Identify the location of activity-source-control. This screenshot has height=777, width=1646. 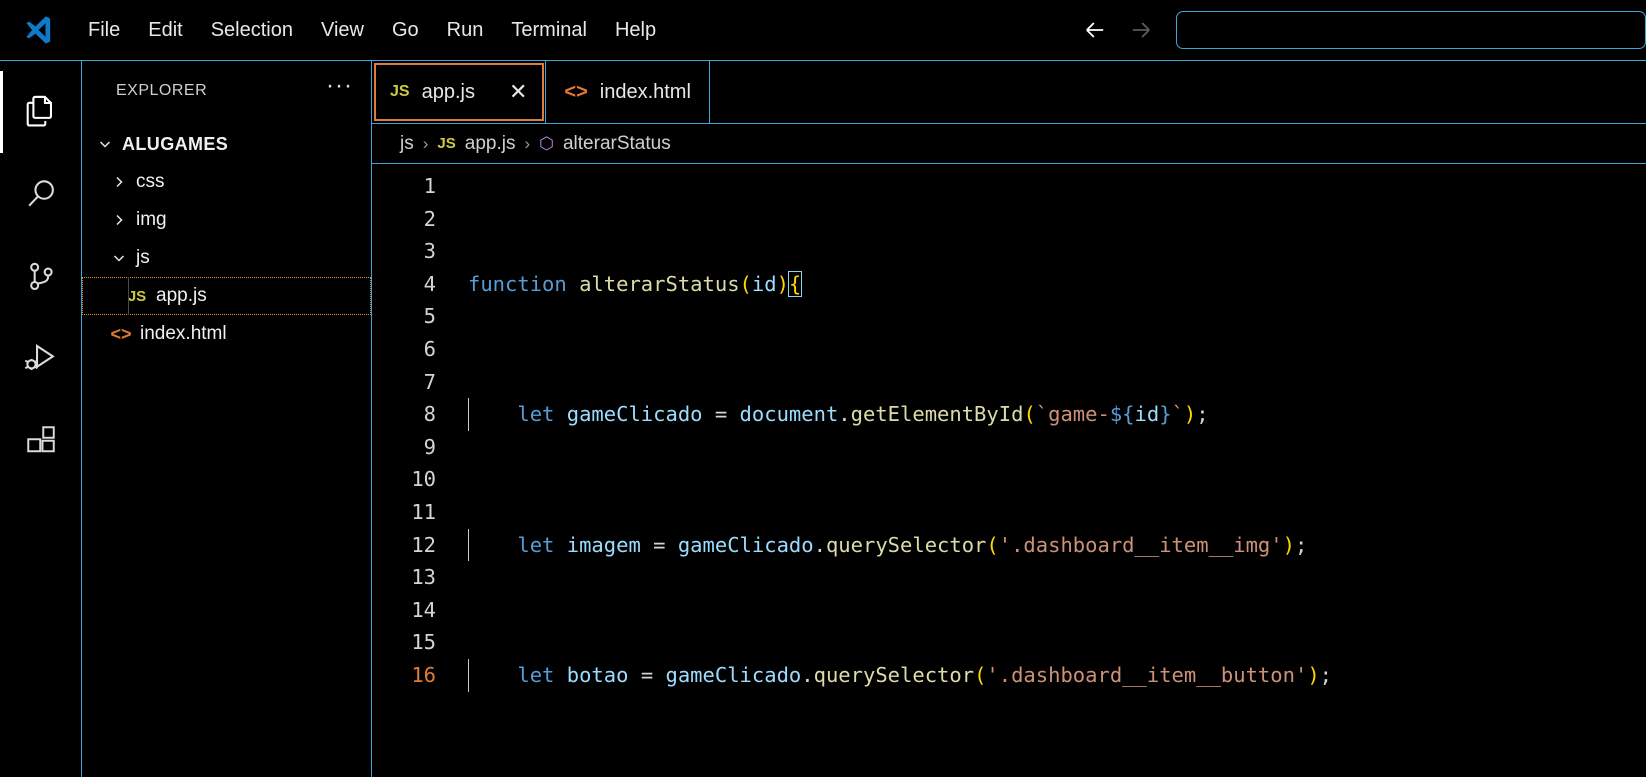
(41, 276).